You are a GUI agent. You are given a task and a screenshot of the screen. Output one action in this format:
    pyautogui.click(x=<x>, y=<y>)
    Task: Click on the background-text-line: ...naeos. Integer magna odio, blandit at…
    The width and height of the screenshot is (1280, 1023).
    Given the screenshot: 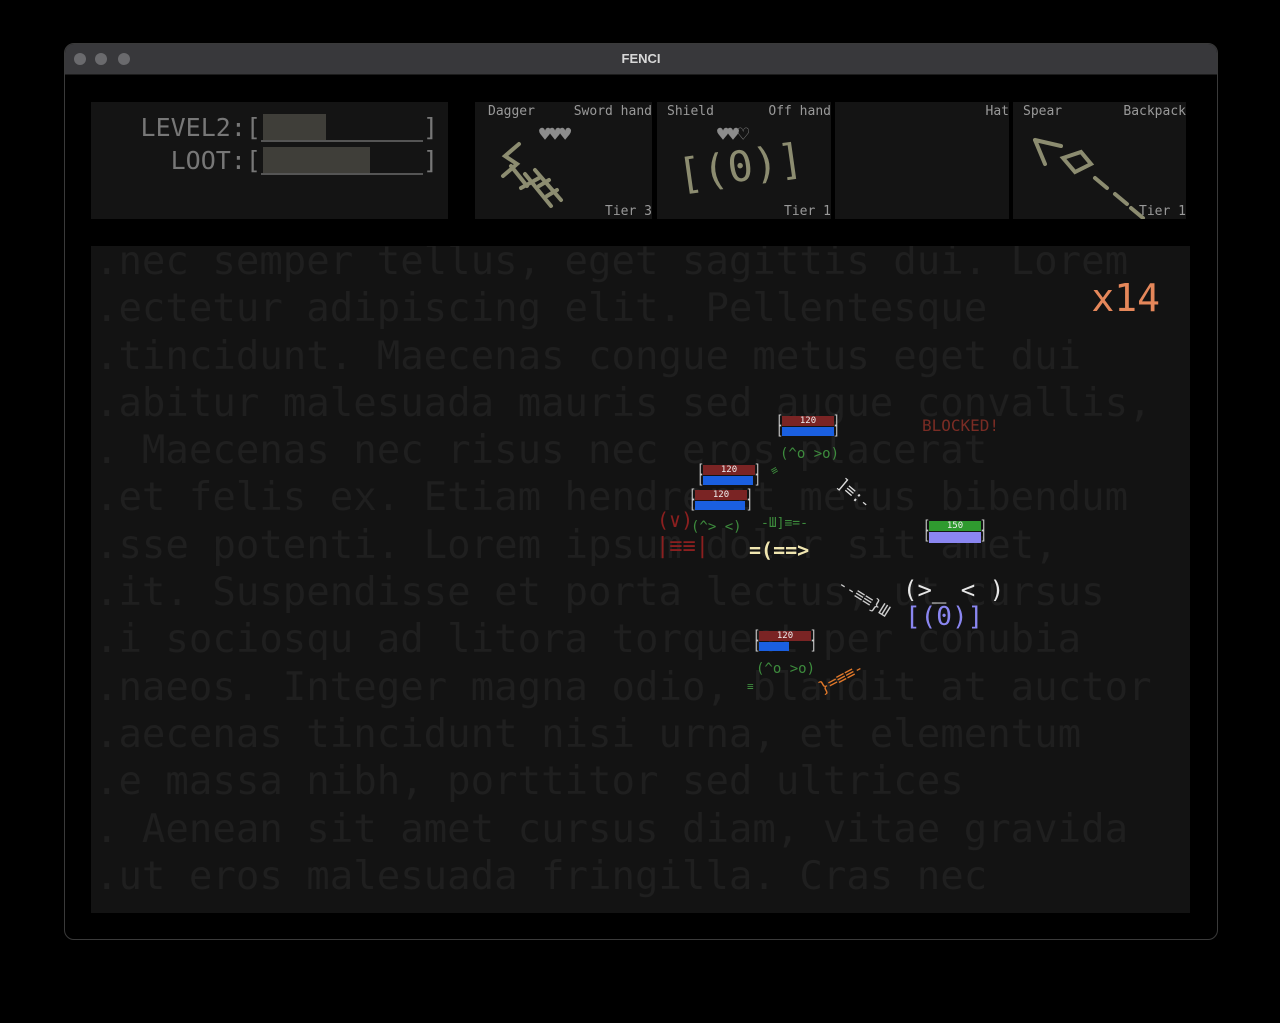 What is the action you would take?
    pyautogui.click(x=621, y=687)
    